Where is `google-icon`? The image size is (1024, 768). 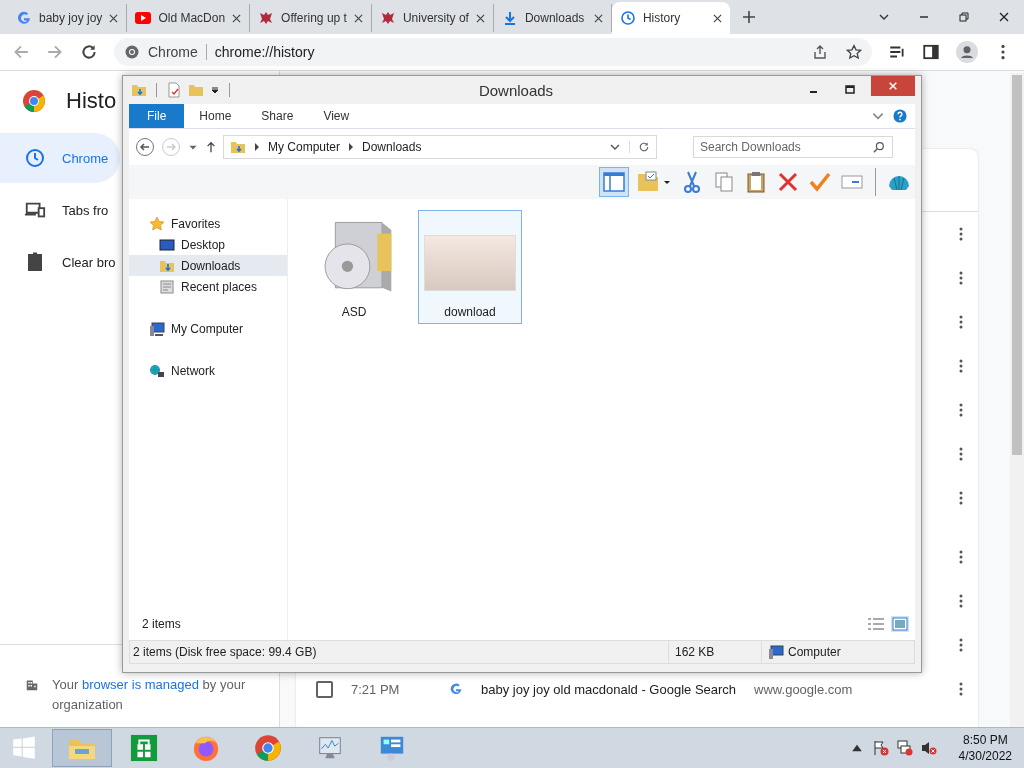
google-icon is located at coordinates (24, 18).